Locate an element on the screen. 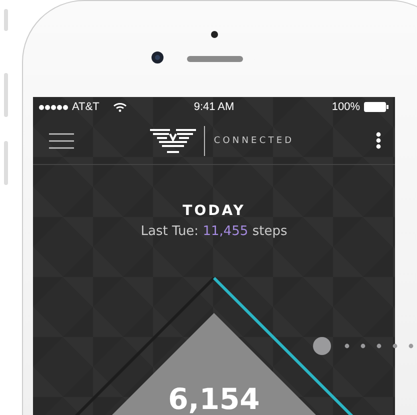 This screenshot has height=415, width=417. last-week-comparison: Last Tue: 11,455 steps is located at coordinates (214, 231).